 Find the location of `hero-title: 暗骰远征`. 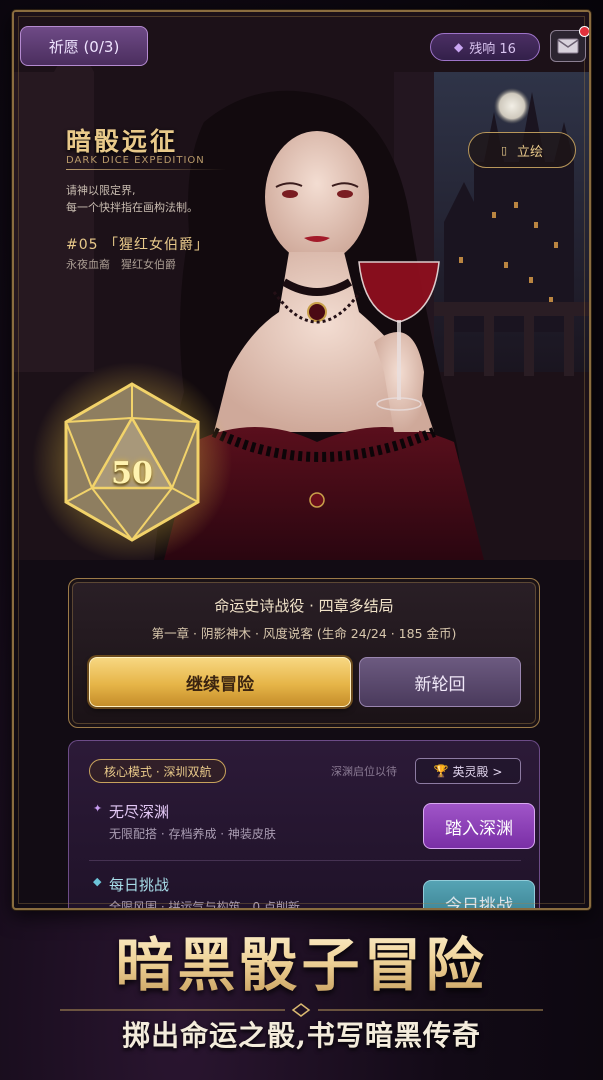

hero-title: 暗骰远征 is located at coordinates (122, 141).